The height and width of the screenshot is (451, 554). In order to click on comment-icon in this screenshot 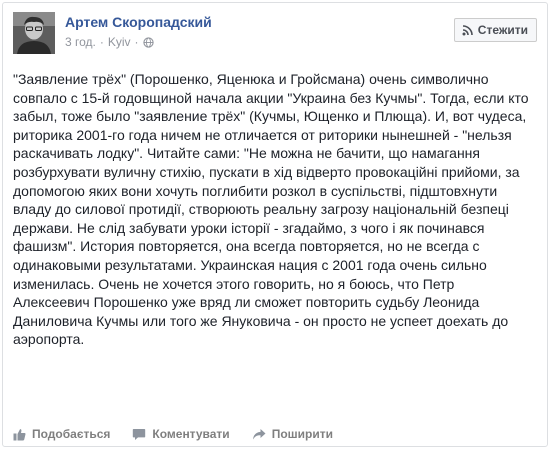, I will do `click(139, 434)`.